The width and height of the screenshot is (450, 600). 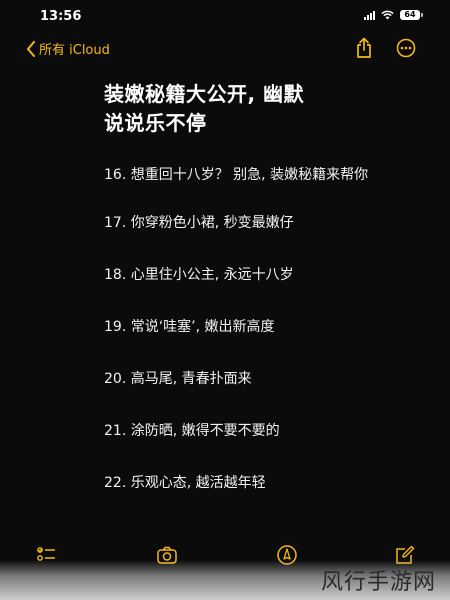 I want to click on share-icon, so click(x=364, y=48).